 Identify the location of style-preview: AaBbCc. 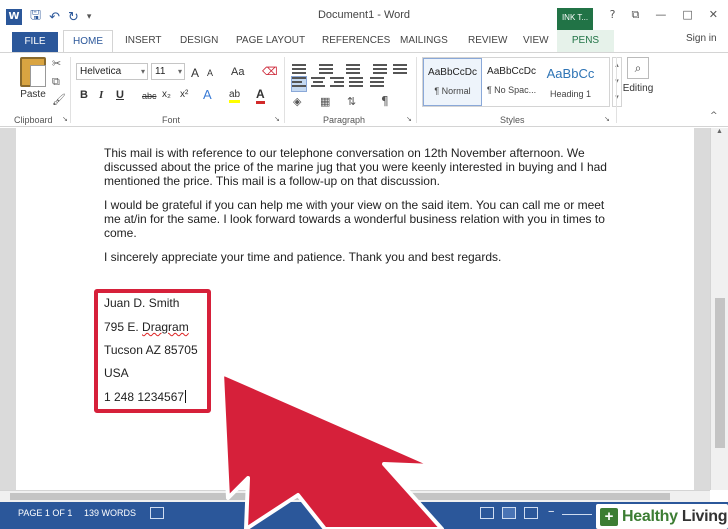
(570, 73).